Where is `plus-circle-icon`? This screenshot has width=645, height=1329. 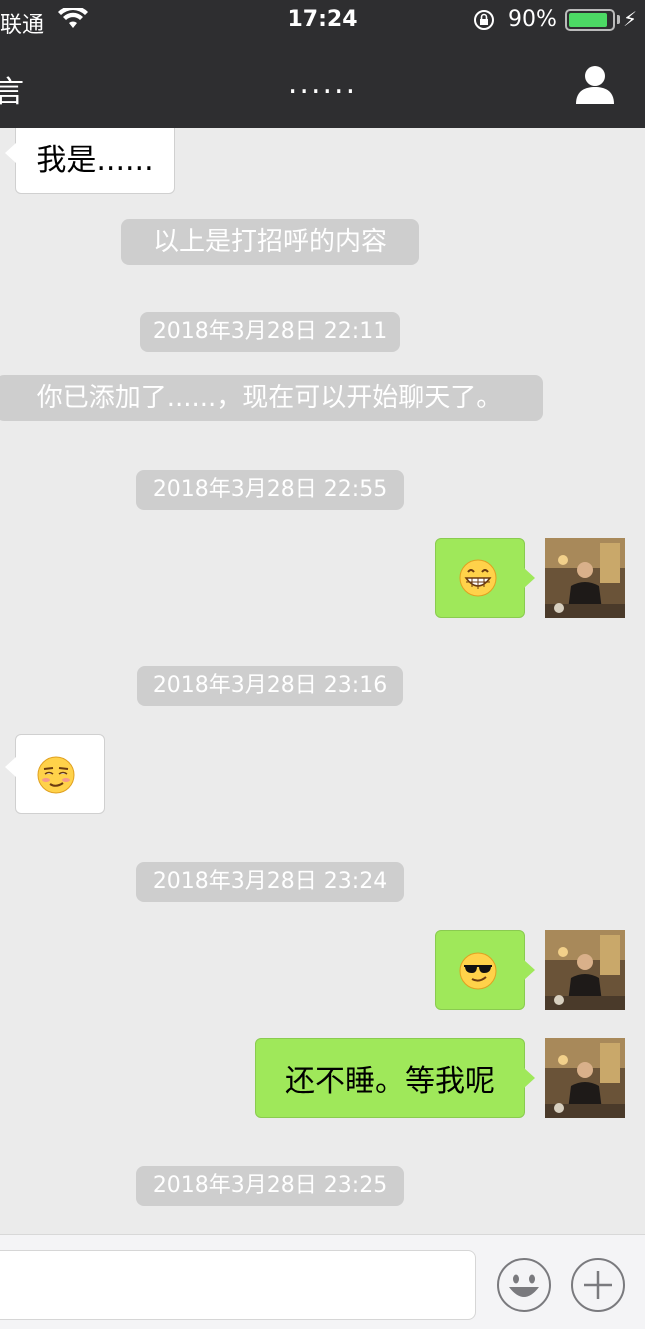
plus-circle-icon is located at coordinates (598, 1285).